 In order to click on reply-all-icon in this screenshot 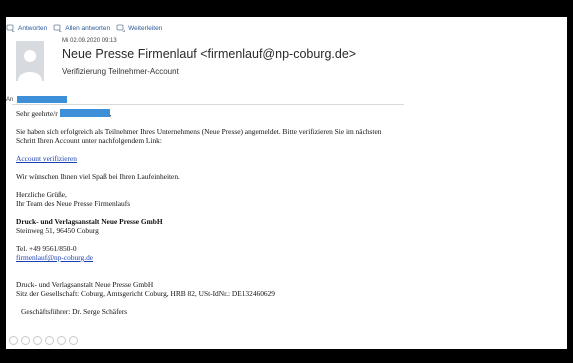, I will do `click(58, 28)`.